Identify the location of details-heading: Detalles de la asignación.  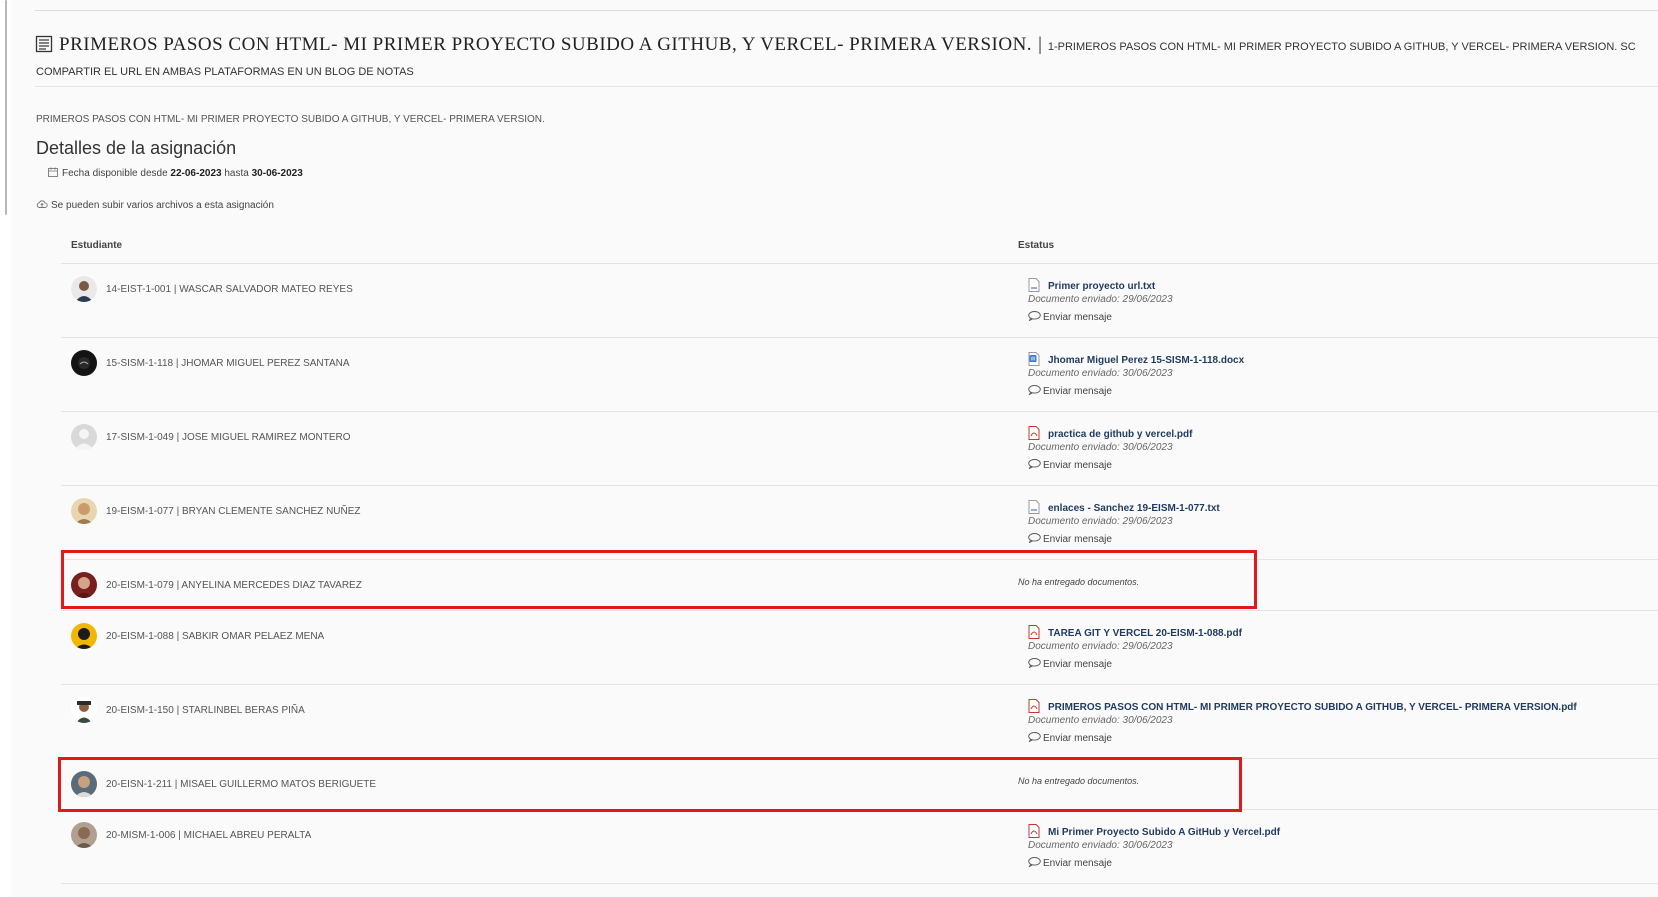
(136, 148).